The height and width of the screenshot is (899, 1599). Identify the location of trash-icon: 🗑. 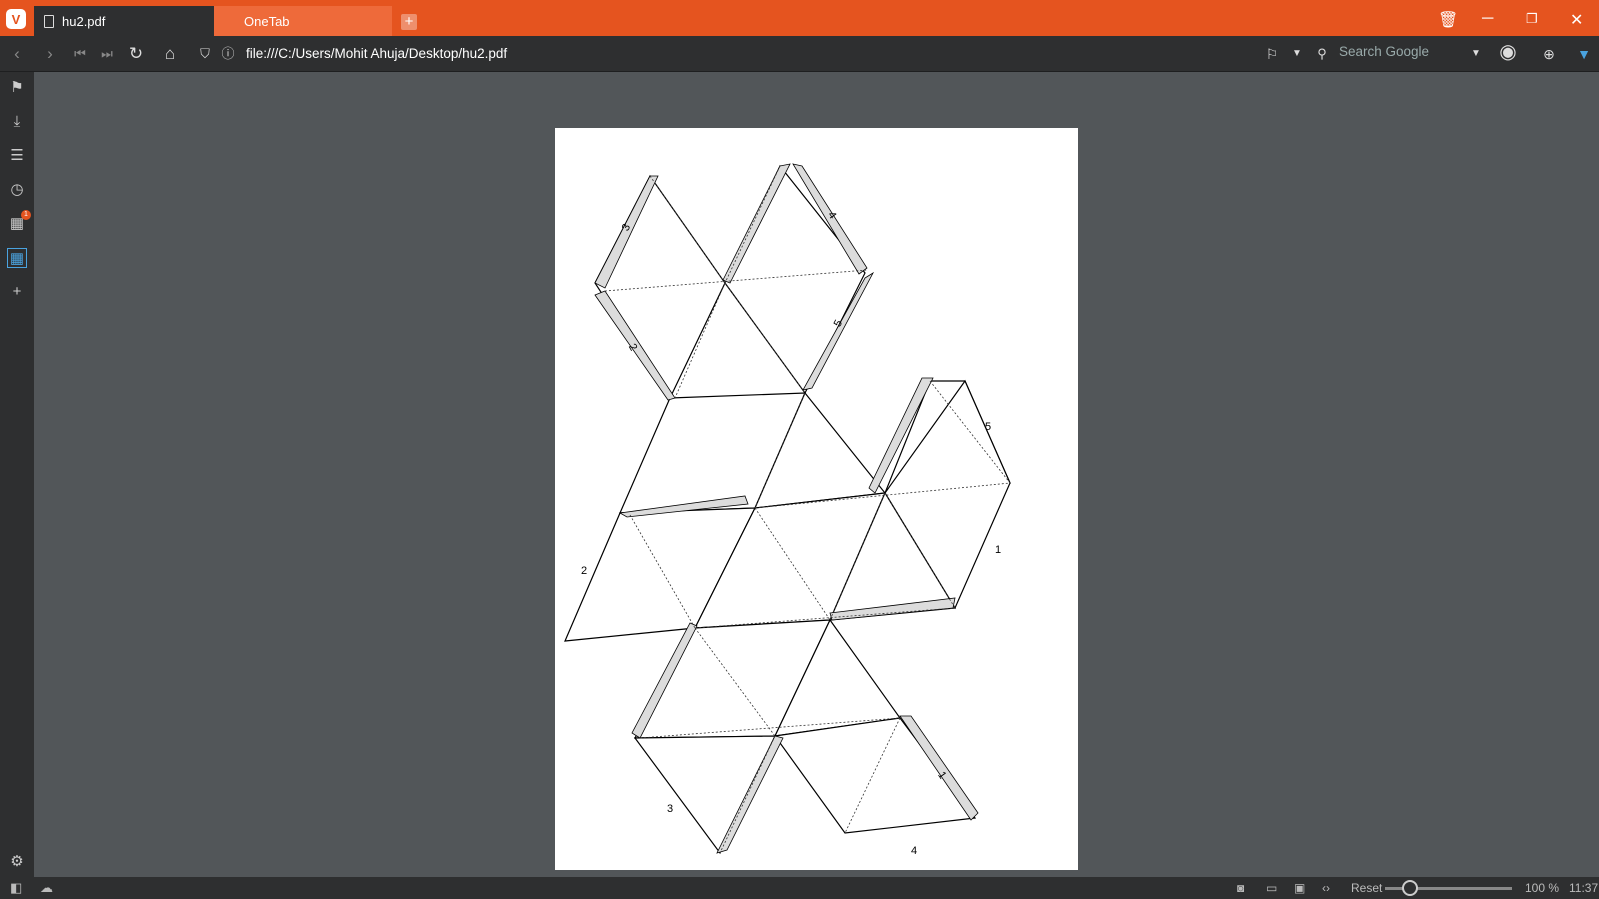
(1448, 20).